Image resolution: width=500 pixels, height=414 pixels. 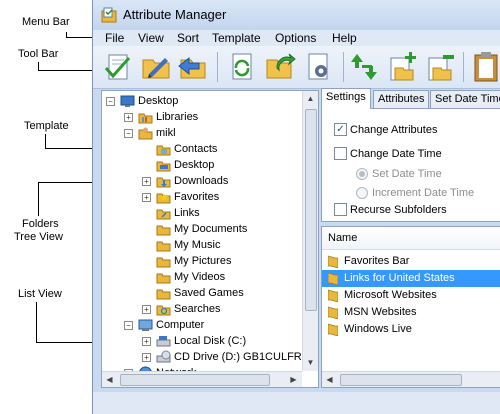 I want to click on cd-drive-icon, so click(x=163, y=356).